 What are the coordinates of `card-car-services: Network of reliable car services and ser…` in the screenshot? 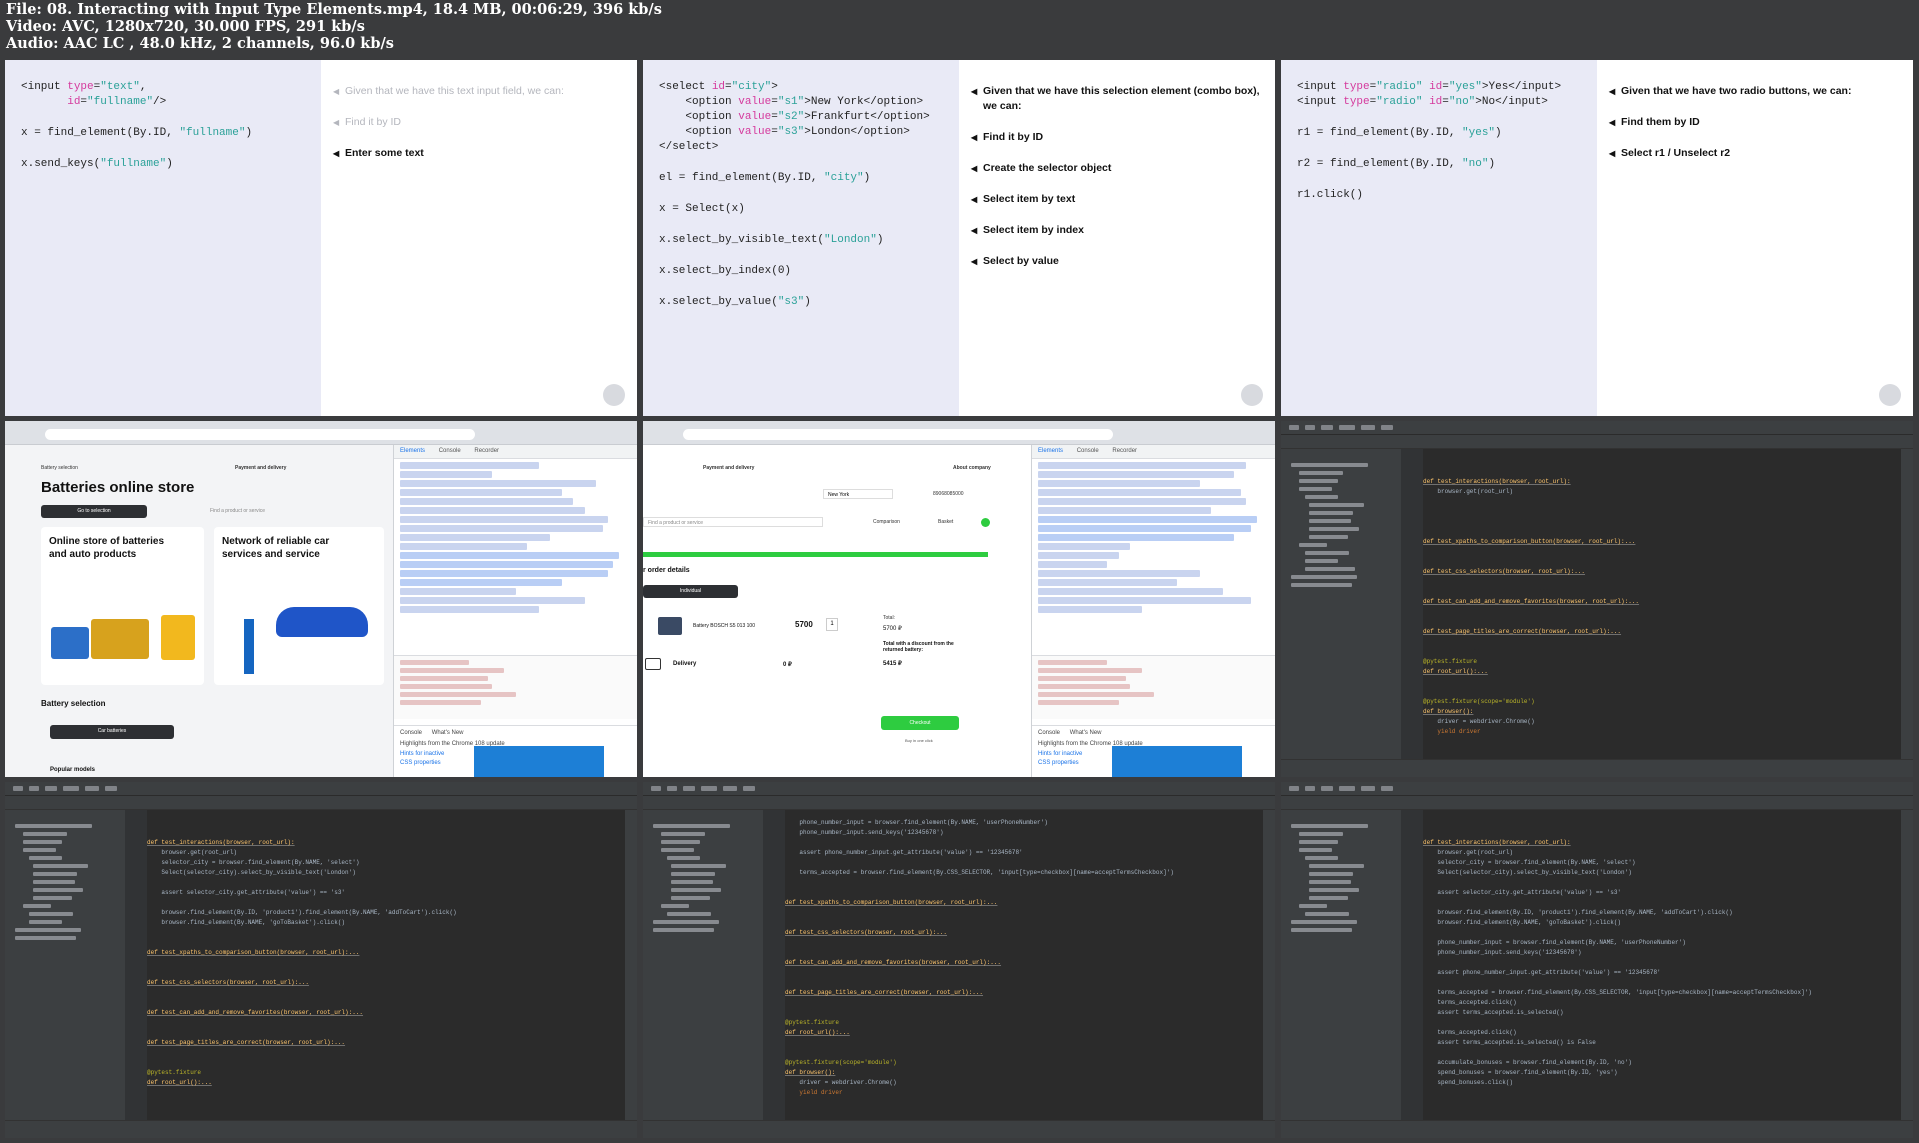 It's located at (299, 606).